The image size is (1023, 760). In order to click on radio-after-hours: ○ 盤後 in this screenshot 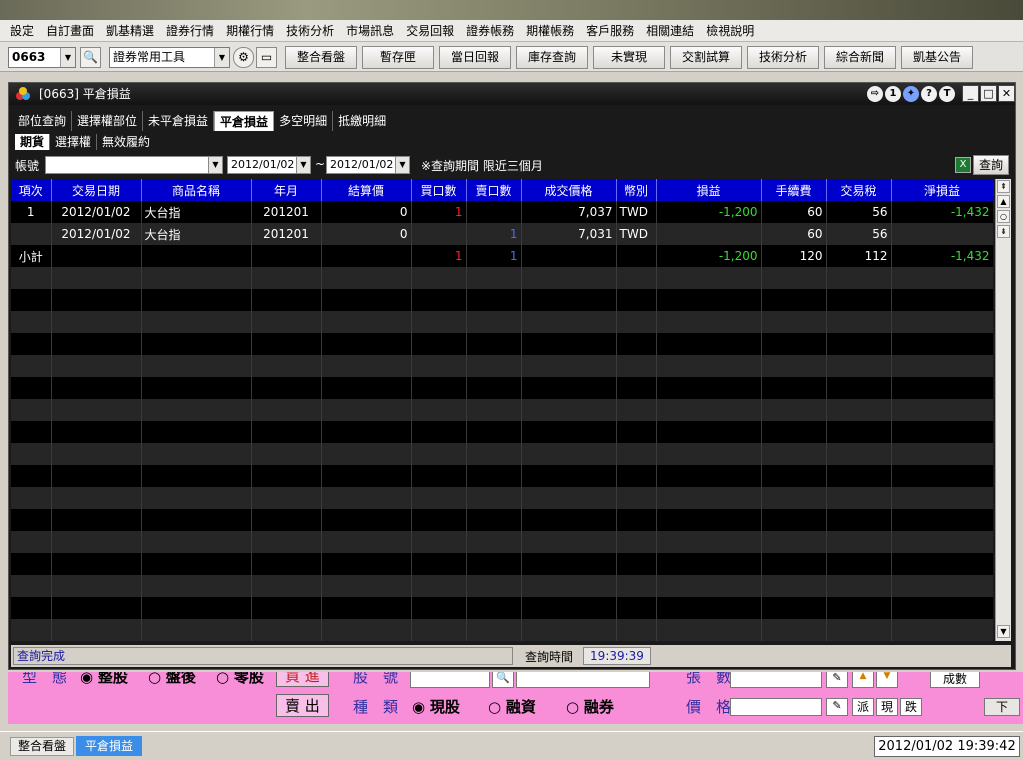, I will do `click(172, 679)`.